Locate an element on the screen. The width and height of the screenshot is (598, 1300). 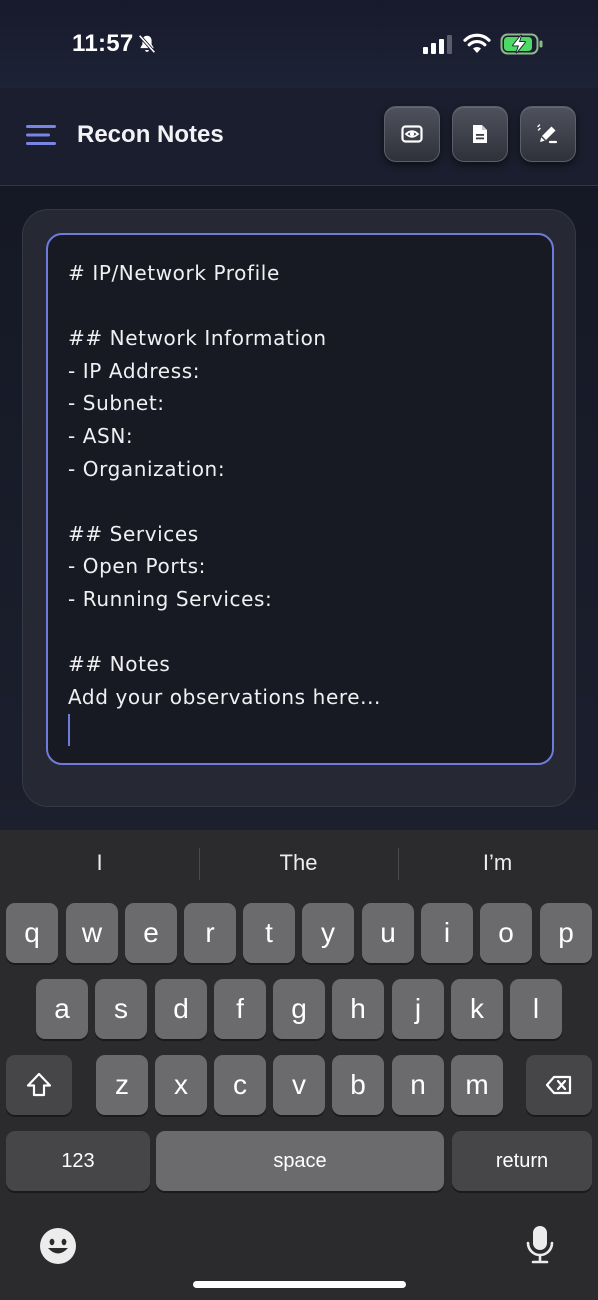
backspace-key is located at coordinates (559, 1085).